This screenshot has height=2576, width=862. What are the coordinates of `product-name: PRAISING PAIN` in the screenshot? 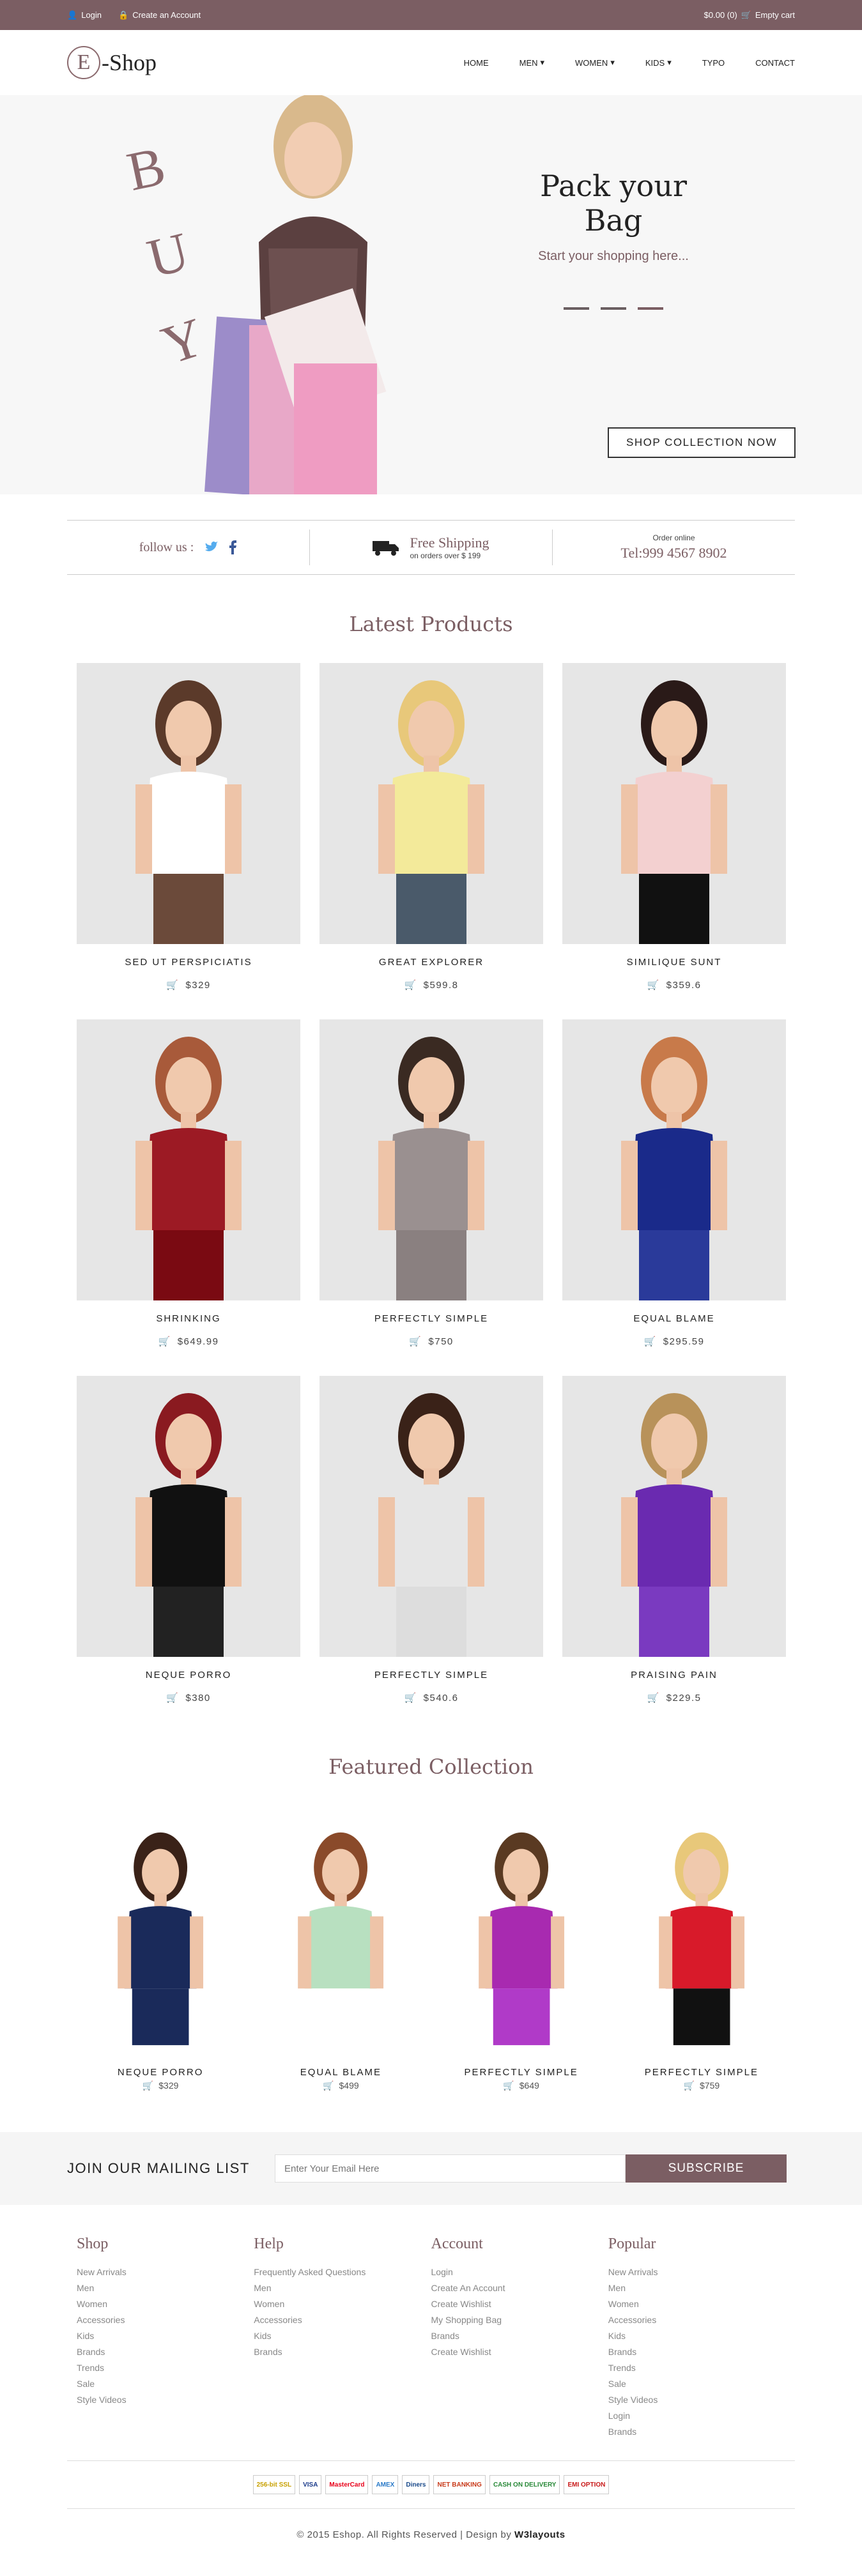 It's located at (674, 1675).